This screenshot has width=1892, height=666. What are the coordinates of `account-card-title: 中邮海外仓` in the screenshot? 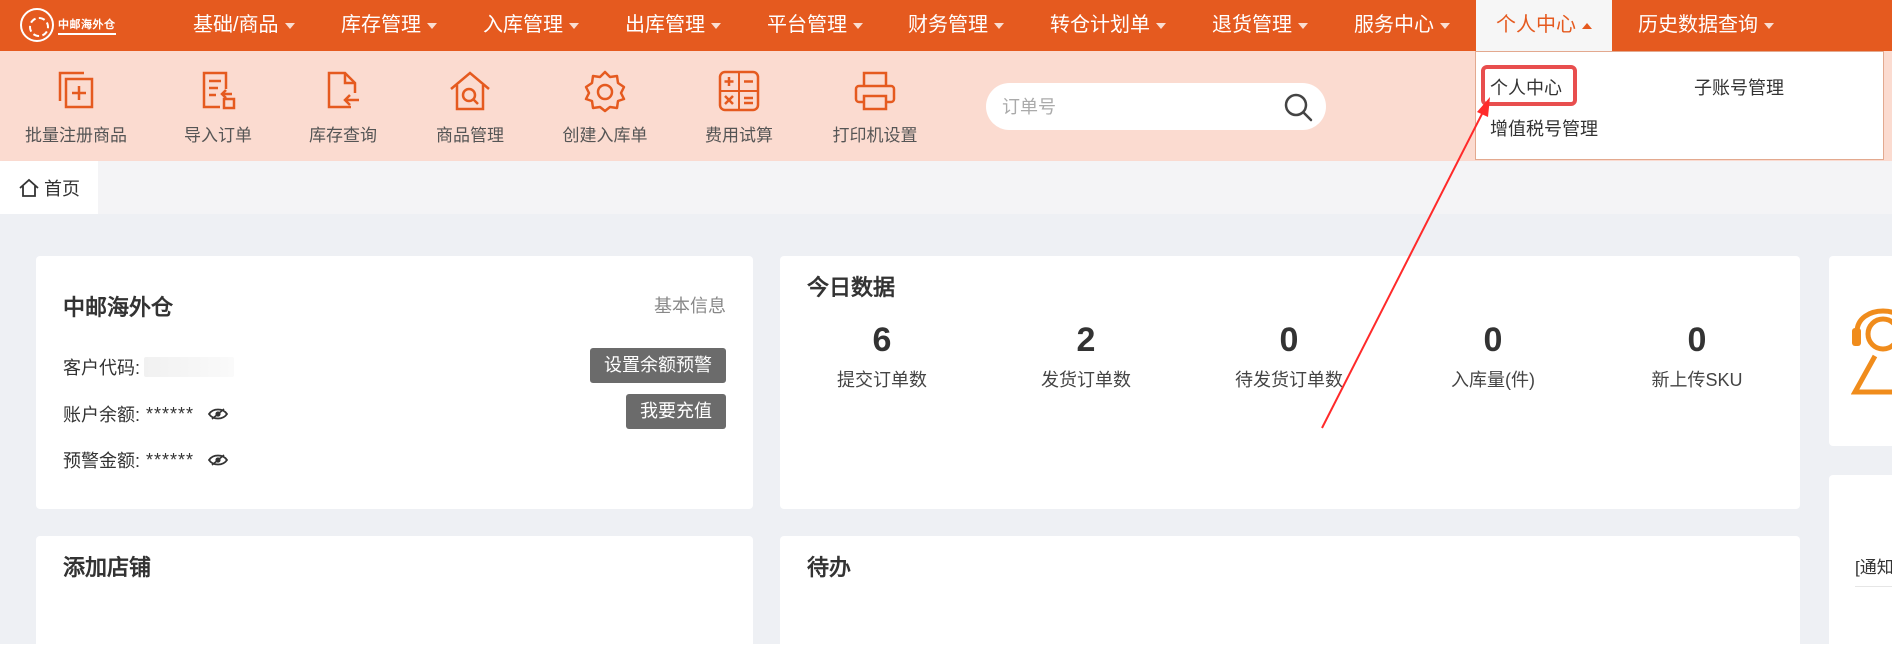 It's located at (118, 307).